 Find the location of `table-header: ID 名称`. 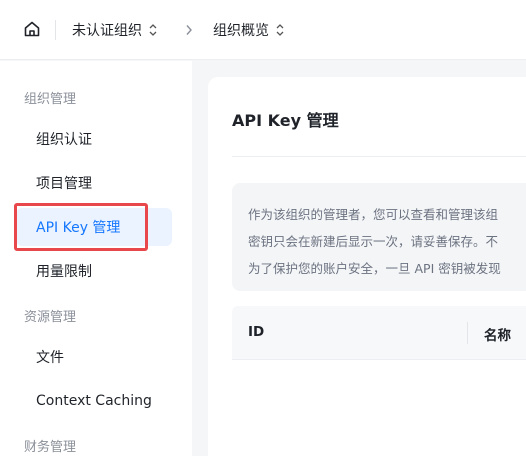

table-header: ID 名称 is located at coordinates (379, 333).